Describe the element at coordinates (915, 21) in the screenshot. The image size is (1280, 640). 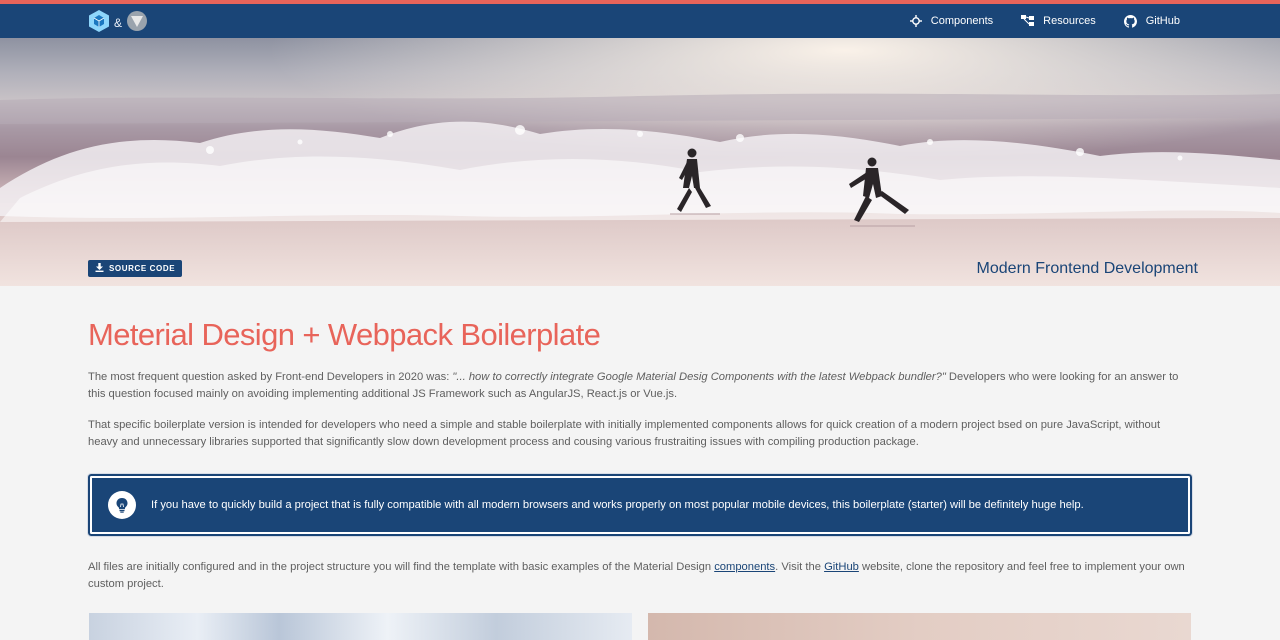
I see `crosshair-icon` at that location.